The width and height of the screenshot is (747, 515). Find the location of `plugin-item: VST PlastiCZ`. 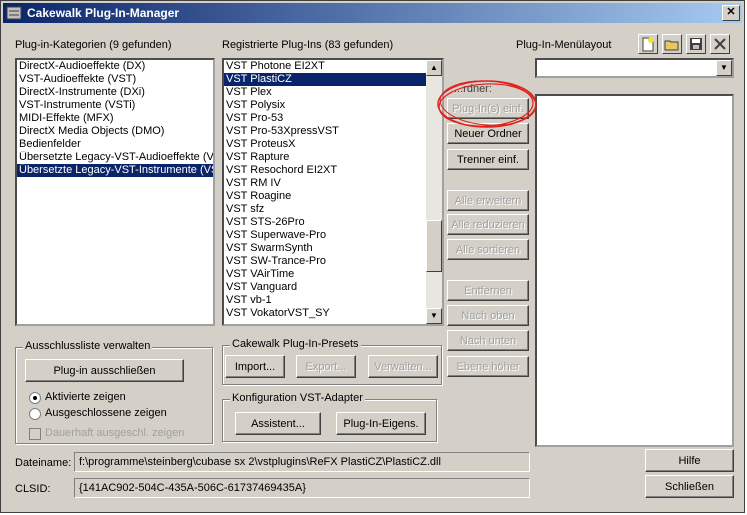

plugin-item: VST PlastiCZ is located at coordinates (325, 79).